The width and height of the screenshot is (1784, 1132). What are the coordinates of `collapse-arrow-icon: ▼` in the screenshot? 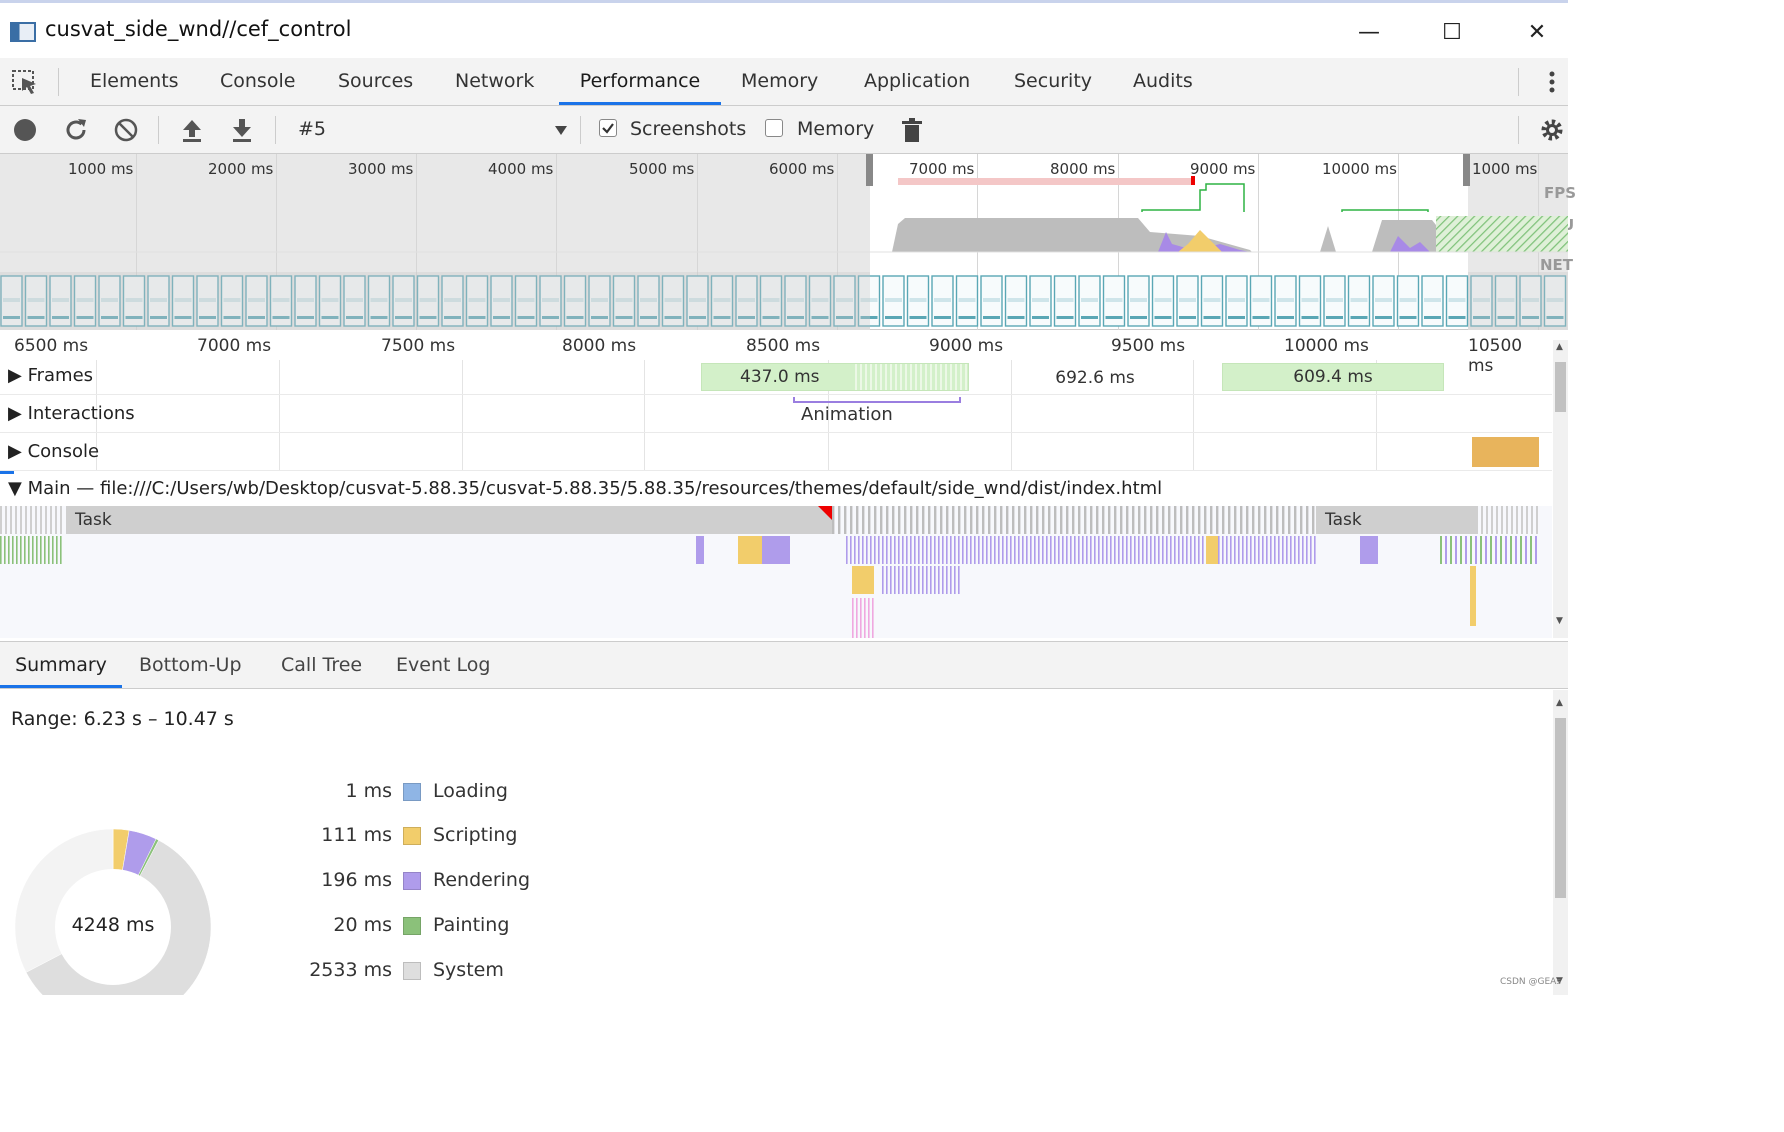 It's located at (18, 488).